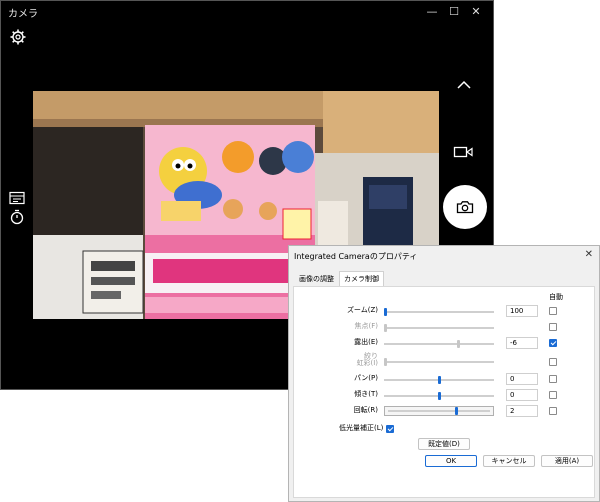 Image resolution: width=600 pixels, height=502 pixels. Describe the element at coordinates (553, 379) in the screenshot. I see `pan-auto-checkbox` at that location.